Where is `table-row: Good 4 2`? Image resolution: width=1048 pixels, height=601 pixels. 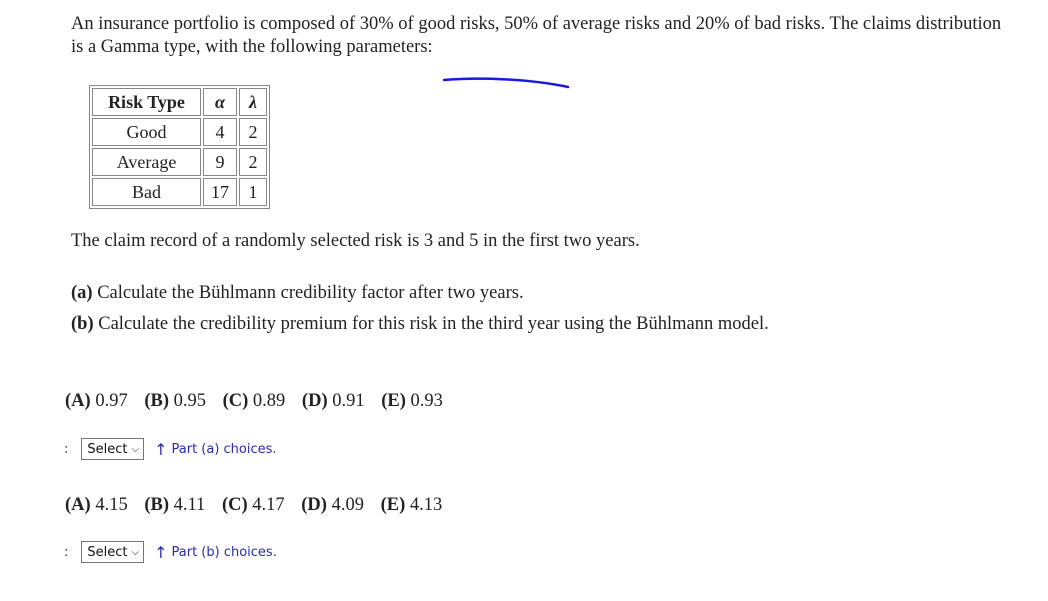
table-row: Good 4 2 is located at coordinates (179, 132).